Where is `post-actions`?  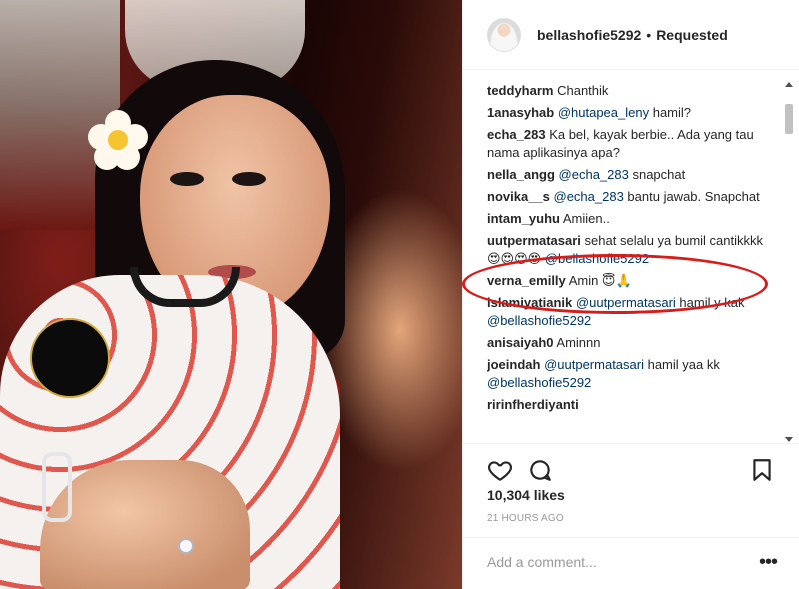
post-actions is located at coordinates (631, 468).